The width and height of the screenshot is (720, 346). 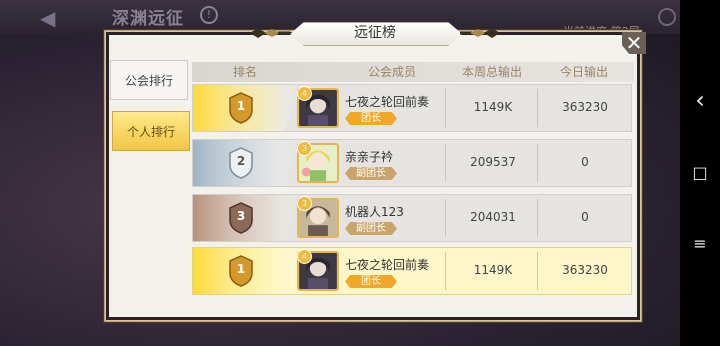 I want to click on background-settings-icon, so click(x=667, y=17).